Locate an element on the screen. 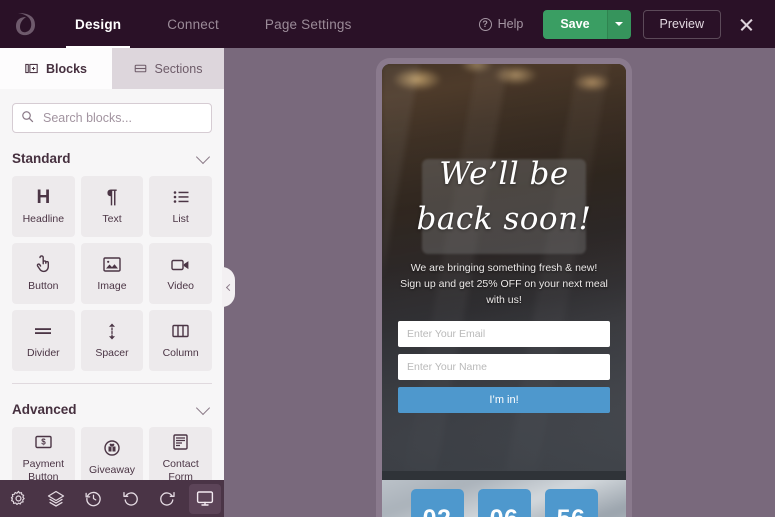 This screenshot has width=775, height=517. toolbar-slot-history is located at coordinates (93, 498).